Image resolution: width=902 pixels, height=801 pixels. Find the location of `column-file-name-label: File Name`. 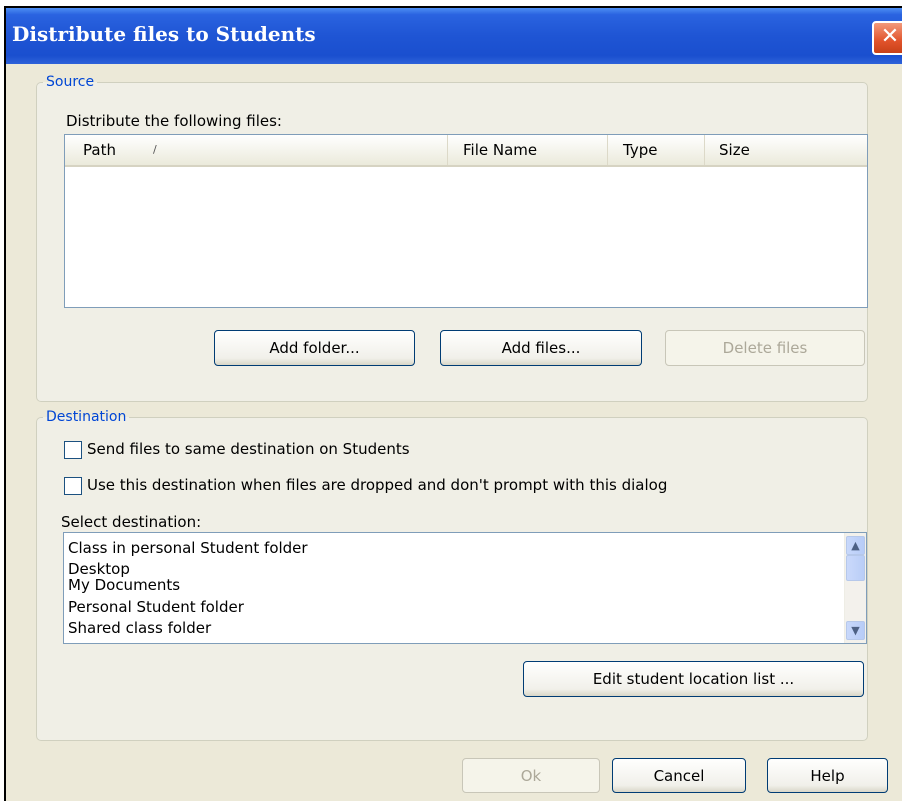

column-file-name-label: File Name is located at coordinates (500, 150).